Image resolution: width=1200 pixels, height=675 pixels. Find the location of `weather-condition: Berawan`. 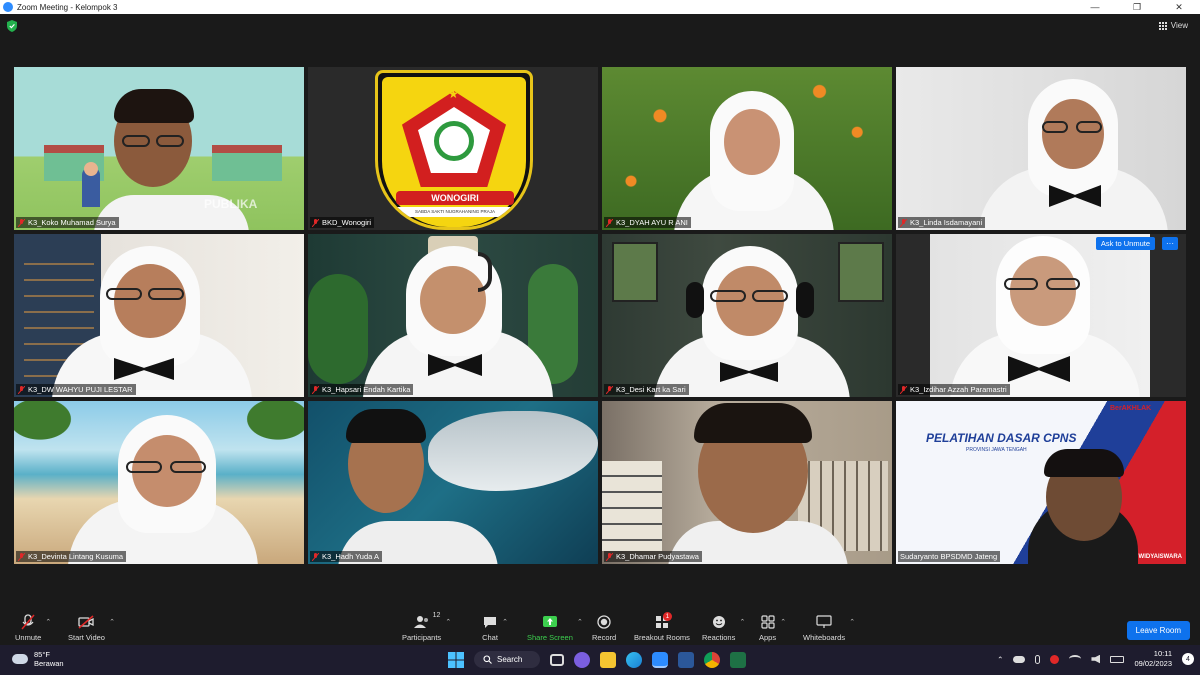

weather-condition: Berawan is located at coordinates (49, 663).